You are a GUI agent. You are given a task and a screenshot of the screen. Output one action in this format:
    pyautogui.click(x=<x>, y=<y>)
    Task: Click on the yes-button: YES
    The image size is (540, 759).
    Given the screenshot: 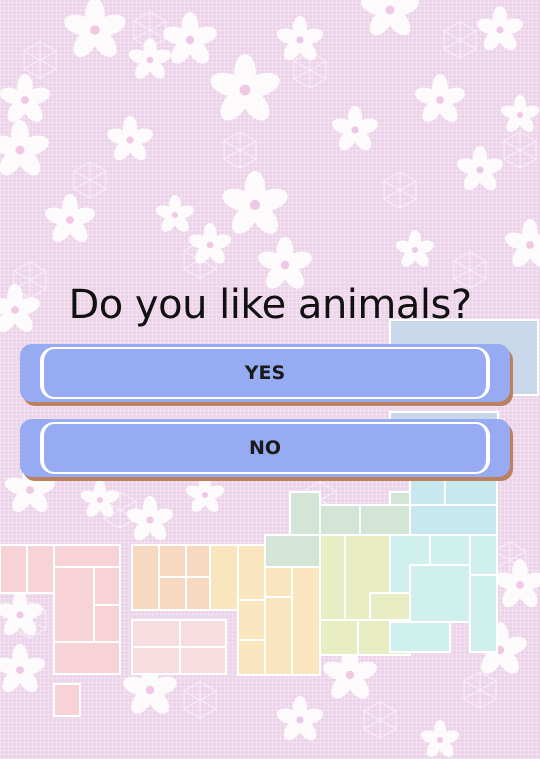 What is the action you would take?
    pyautogui.click(x=265, y=373)
    